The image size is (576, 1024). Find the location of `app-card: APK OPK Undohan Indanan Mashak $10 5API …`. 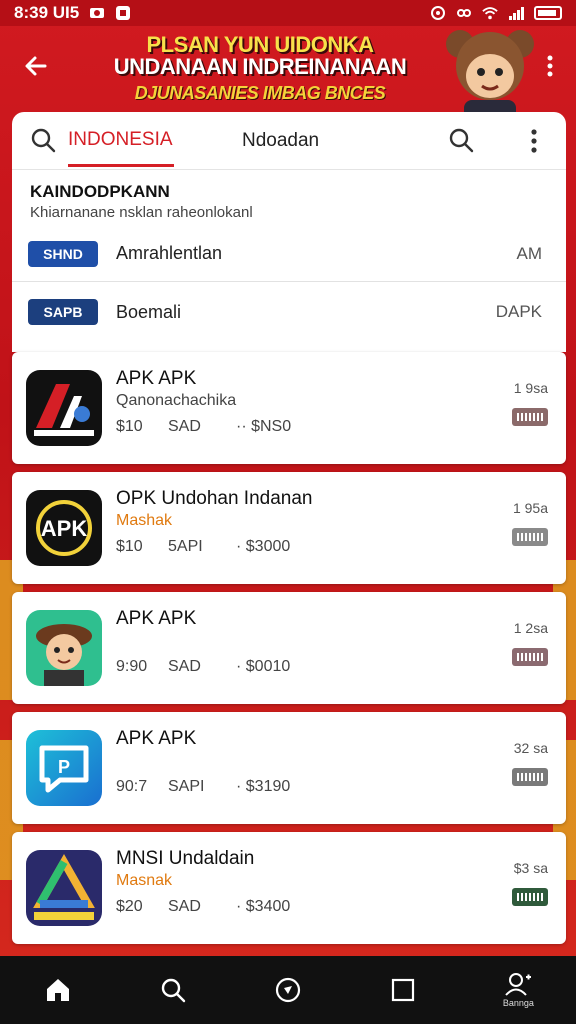

app-card: APK OPK Undohan Indanan Mashak $10 5API … is located at coordinates (289, 528).